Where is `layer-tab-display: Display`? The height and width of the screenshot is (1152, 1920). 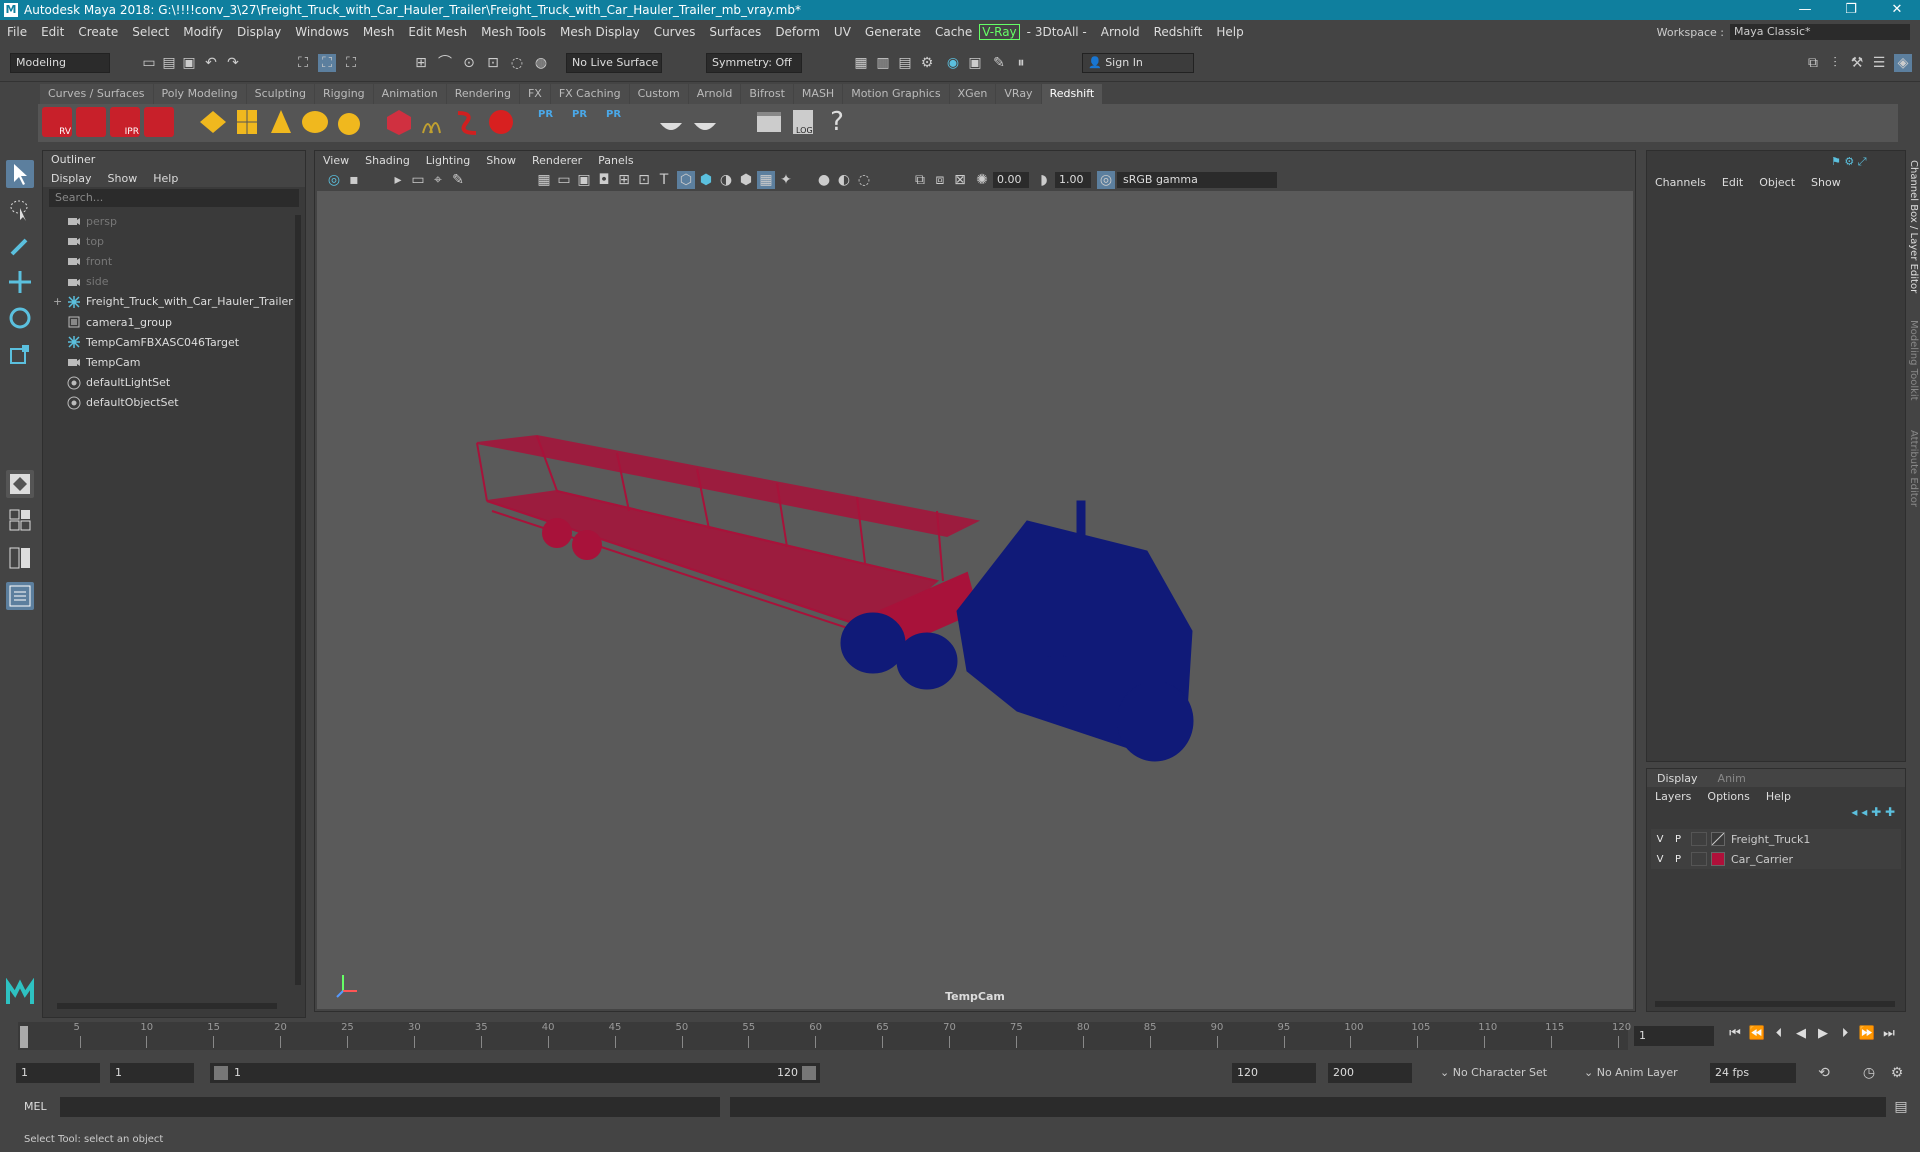
layer-tab-display: Display is located at coordinates (1677, 778).